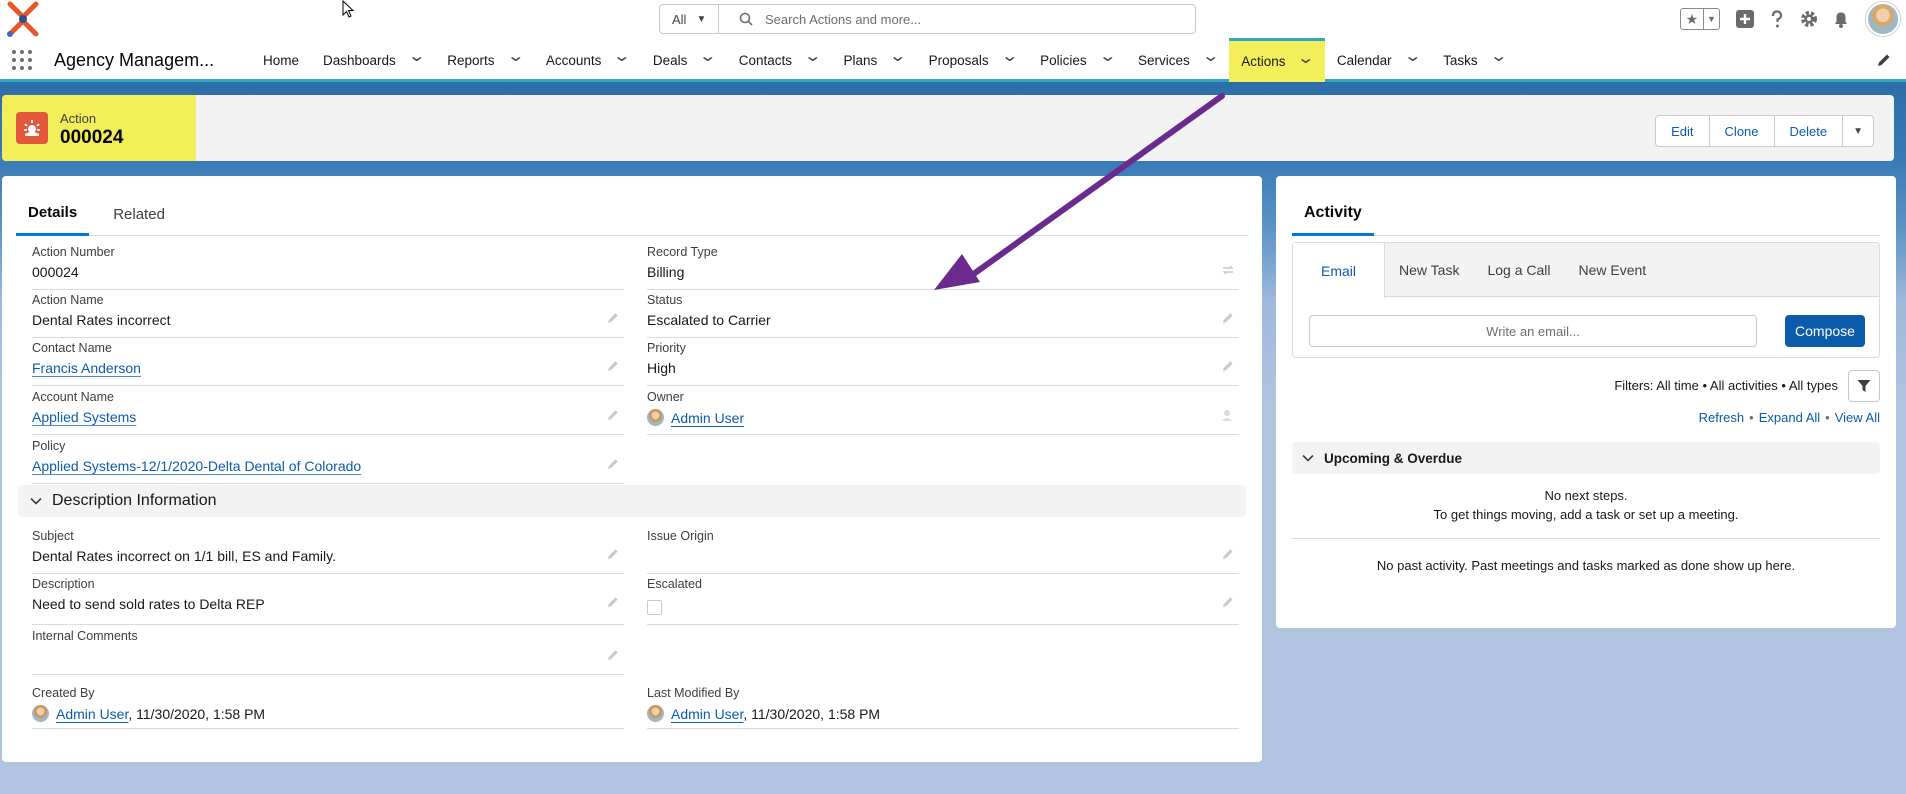 The height and width of the screenshot is (794, 1906). What do you see at coordinates (1741, 131) in the screenshot?
I see `clone-button: Clone` at bounding box center [1741, 131].